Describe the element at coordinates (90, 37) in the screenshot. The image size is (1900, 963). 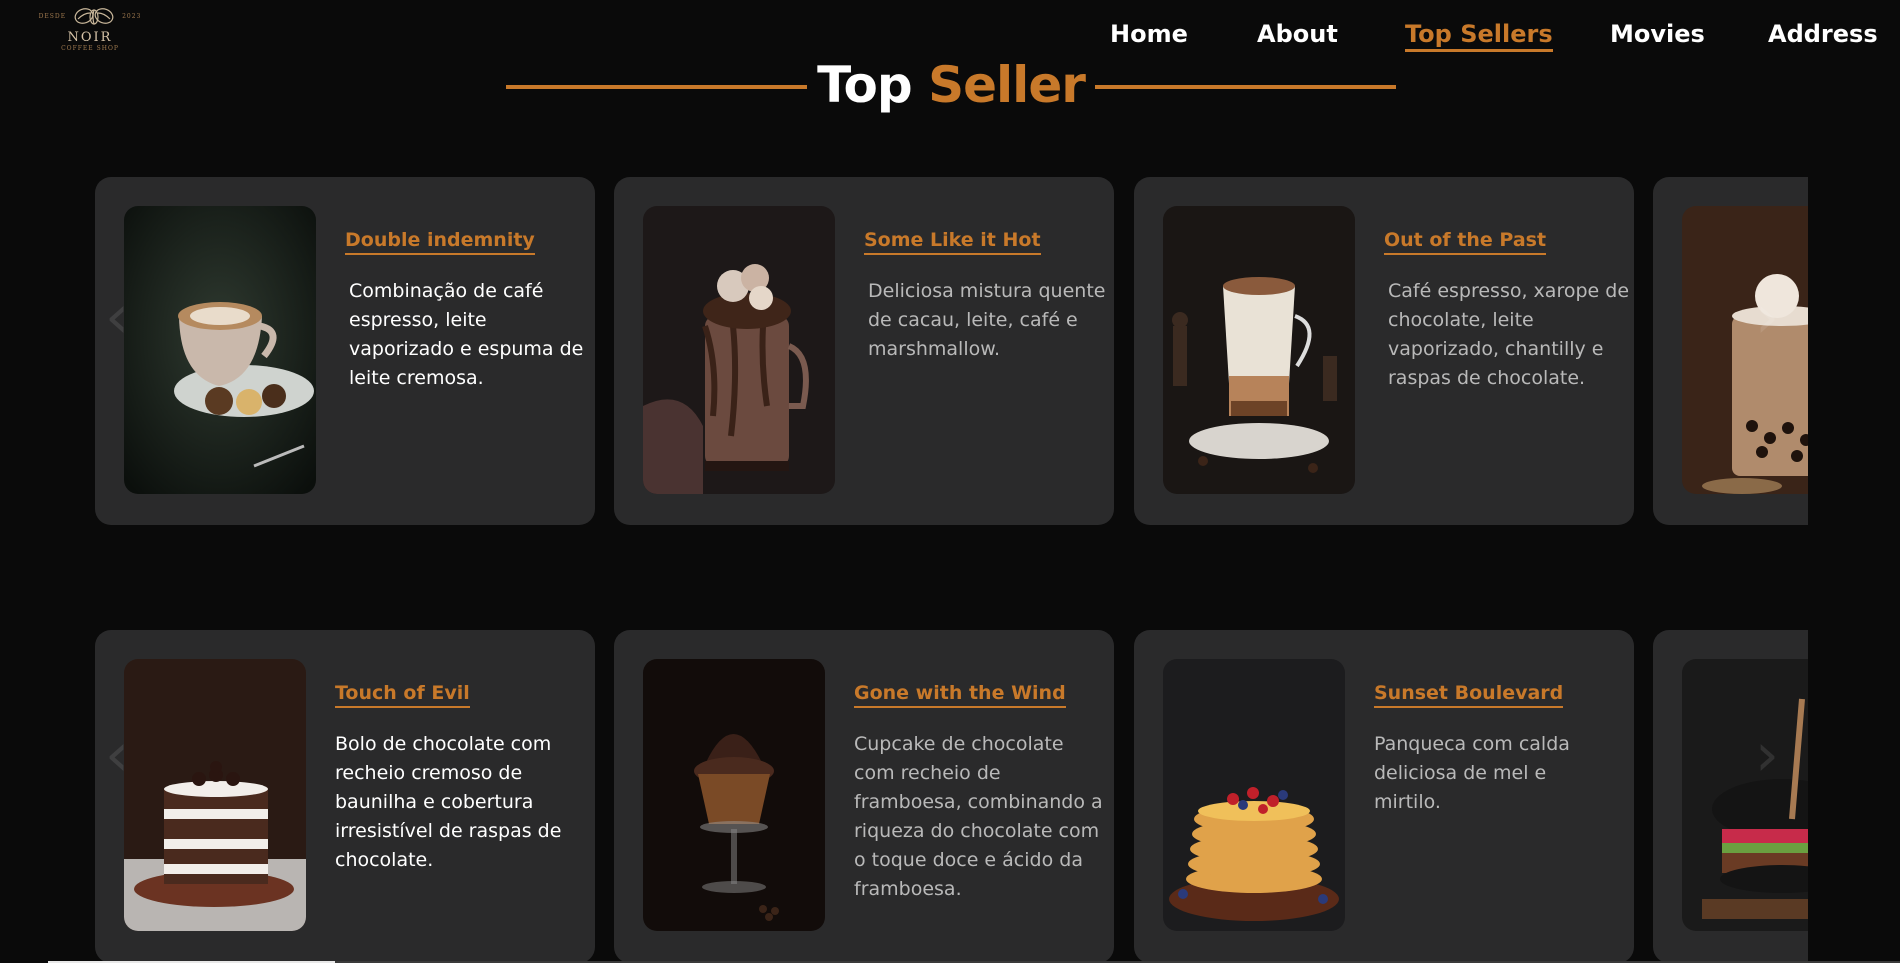
I see `logo-name: NOIR` at that location.